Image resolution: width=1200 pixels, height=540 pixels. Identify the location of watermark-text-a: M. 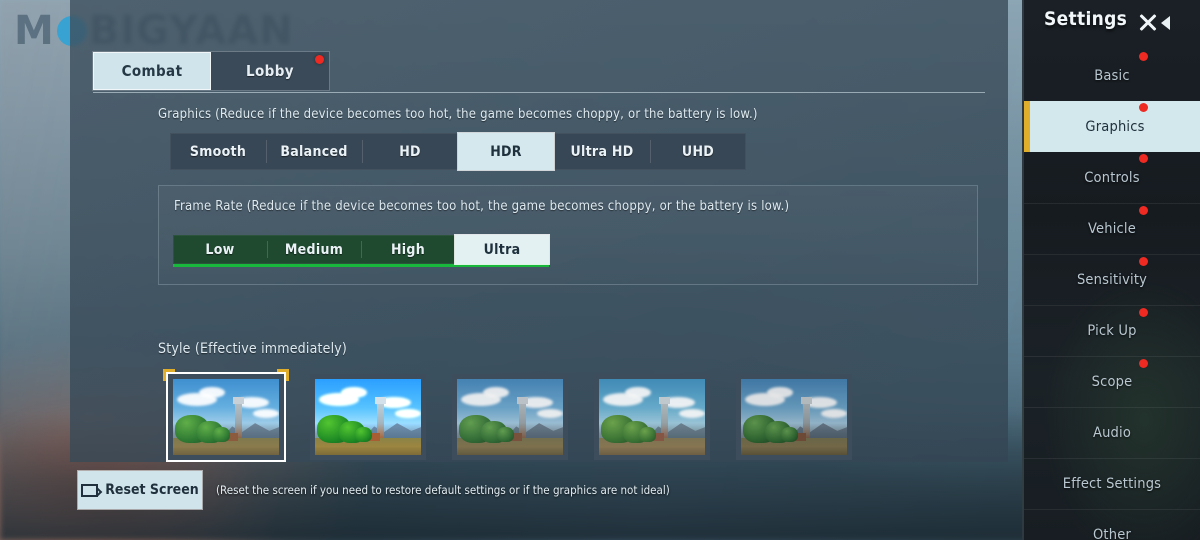
(34, 31).